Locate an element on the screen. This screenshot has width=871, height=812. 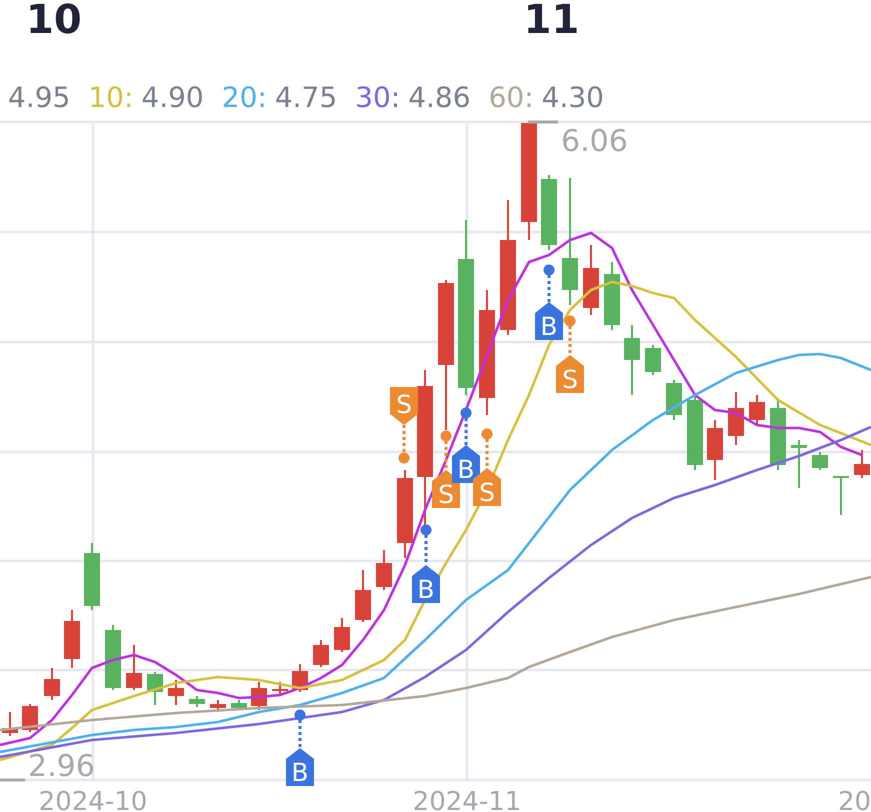
ma-period-label: 60: is located at coordinates (511, 98).